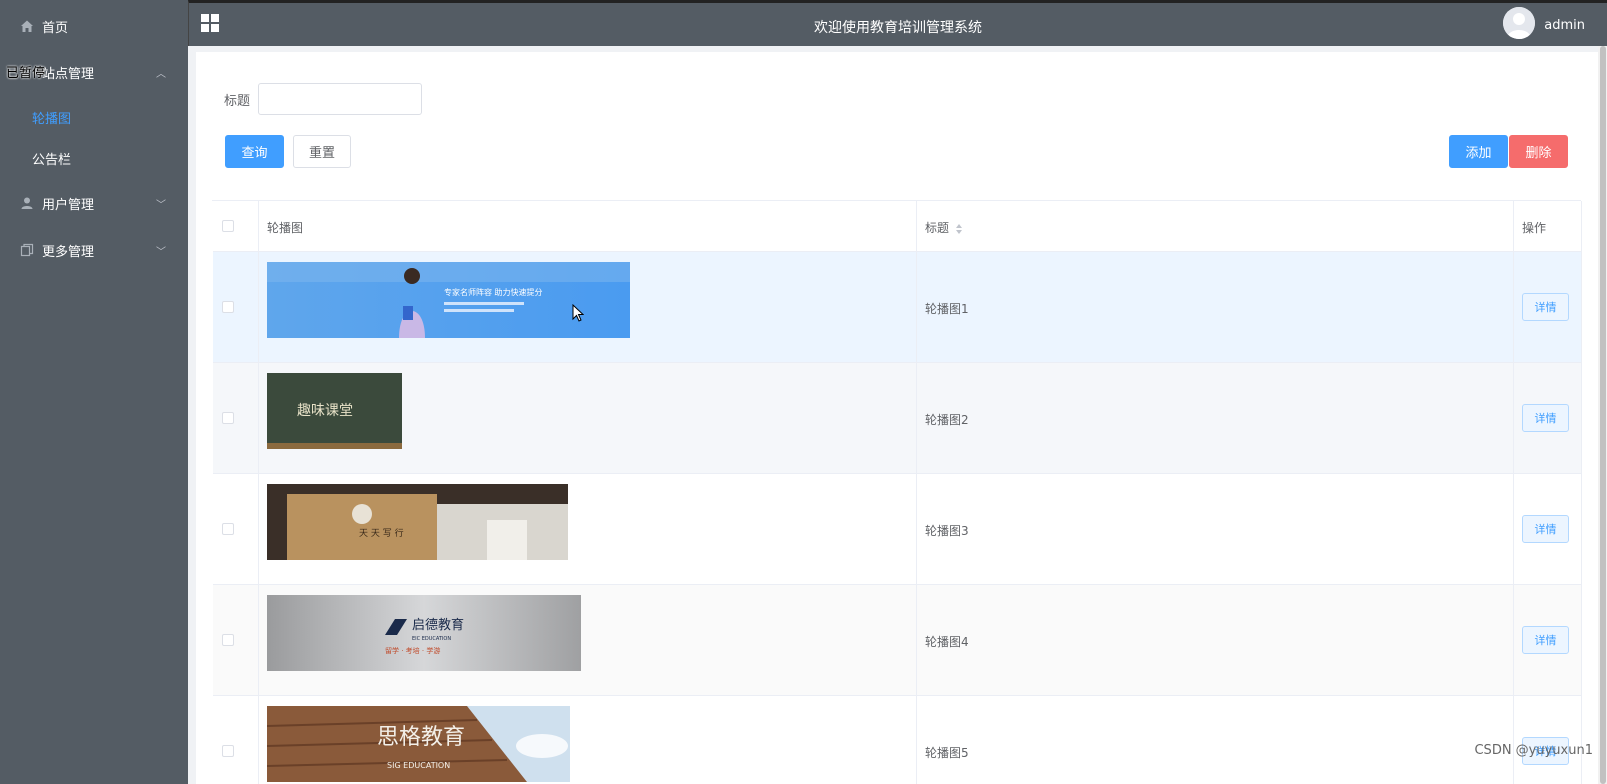 This screenshot has height=784, width=1607. Describe the element at coordinates (94, 26) in the screenshot. I see `sidebar-item-home: 首页` at that location.